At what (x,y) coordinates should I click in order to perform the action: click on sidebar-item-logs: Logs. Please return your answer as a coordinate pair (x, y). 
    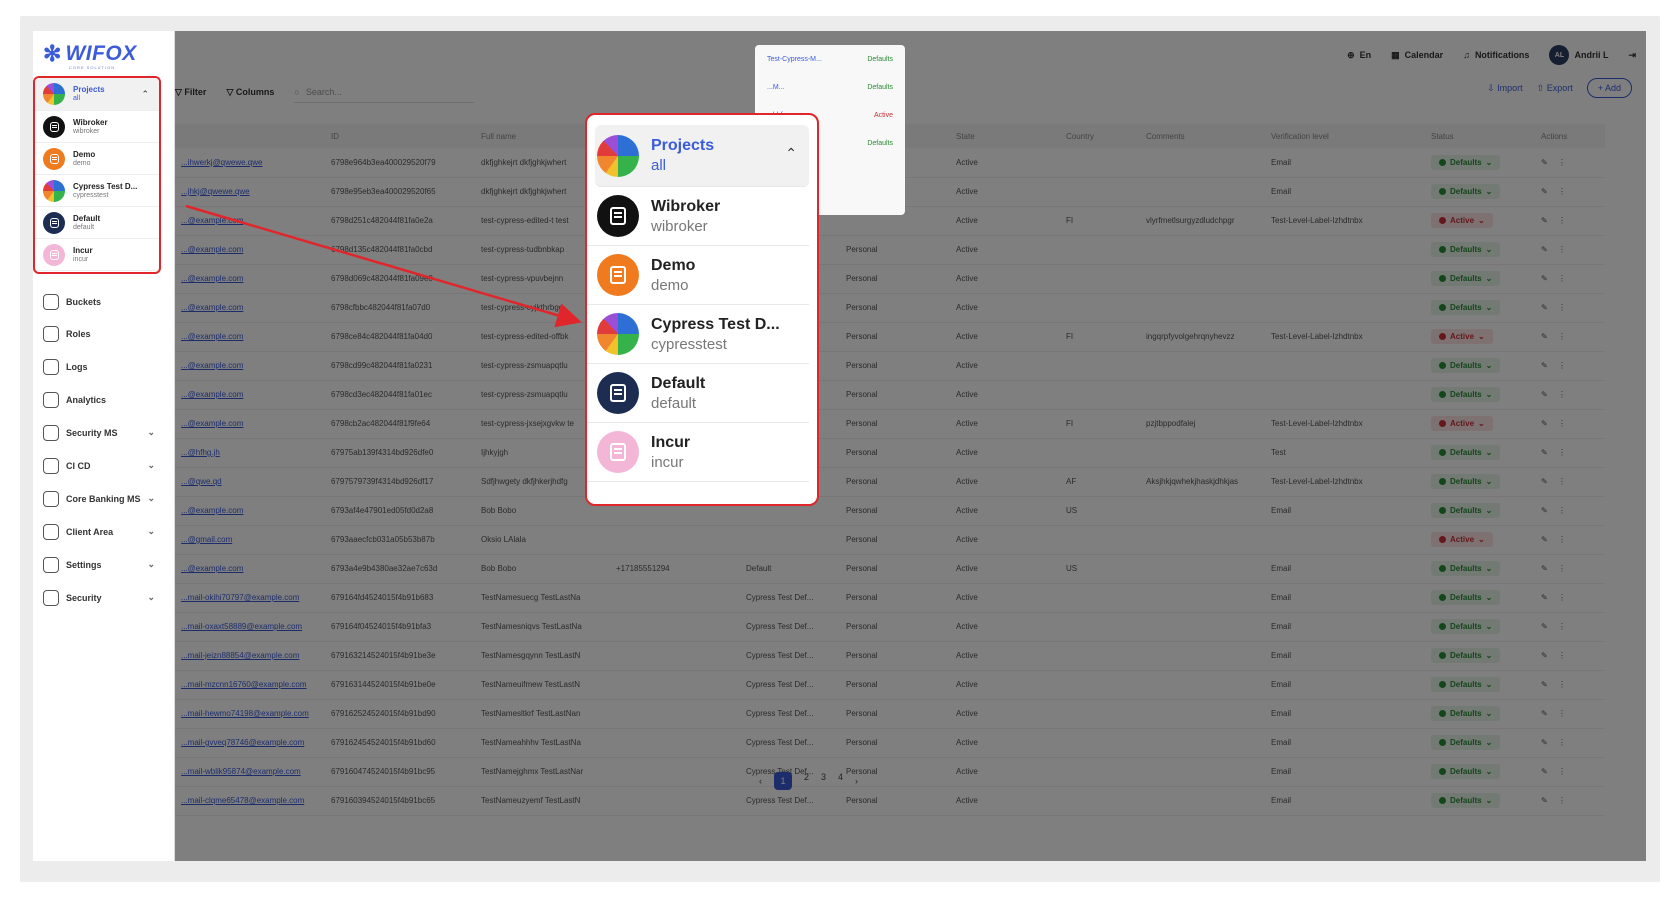
    Looking at the image, I should click on (103, 367).